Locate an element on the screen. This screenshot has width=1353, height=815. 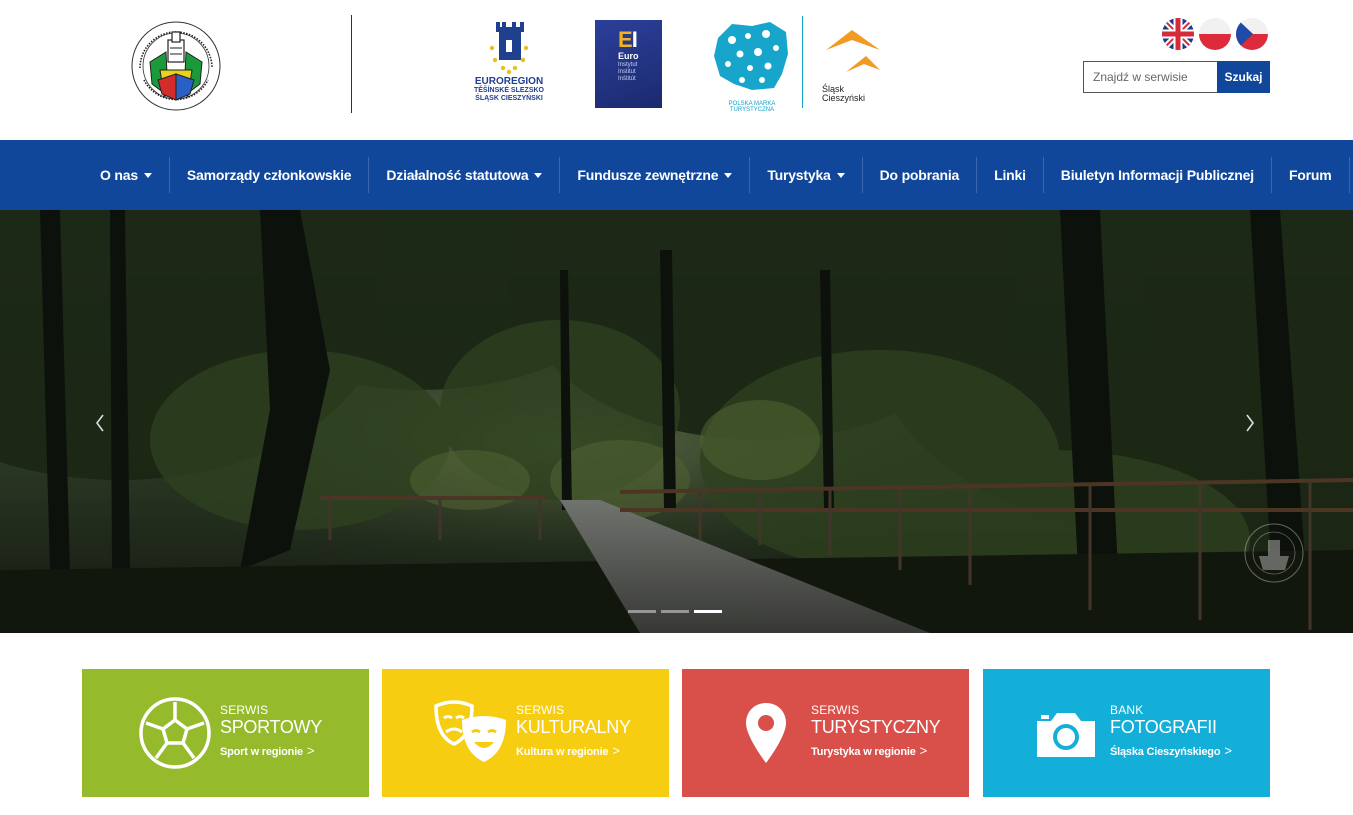
watermark-emblem-icon is located at coordinates (1274, 553).